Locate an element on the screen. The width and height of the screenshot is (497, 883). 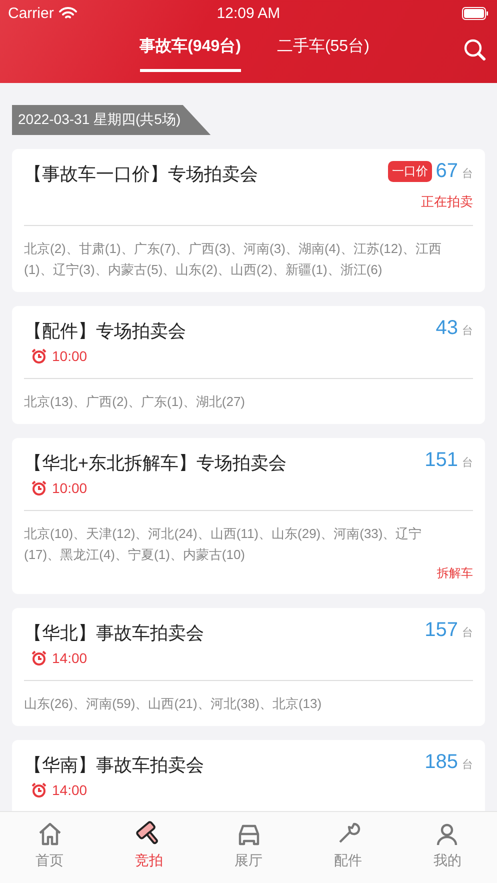
auction-card: 【华北】事故车拍卖会 157 台 14:00 山东(26)、河南(59)、山西(21)、河北(38)、北京(13) is located at coordinates (248, 667).